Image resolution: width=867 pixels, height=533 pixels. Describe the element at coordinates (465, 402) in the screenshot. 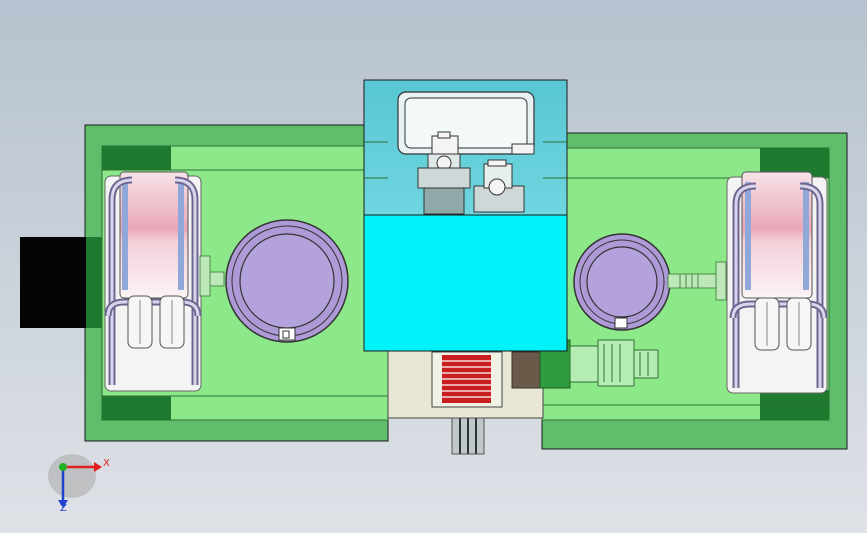

I see `center-lower-frame` at that location.